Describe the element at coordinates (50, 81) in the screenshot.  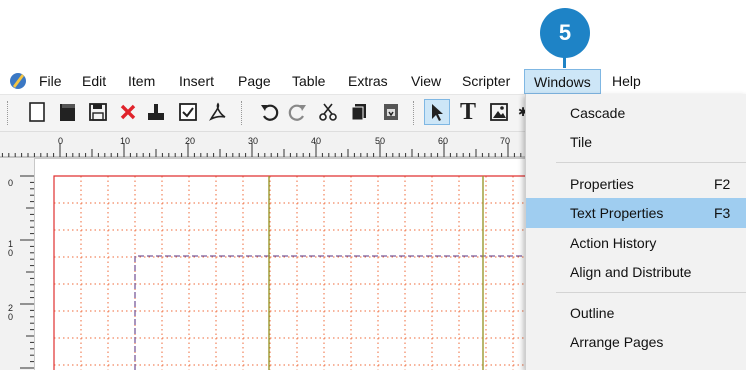
I see `menu-file: File` at that location.